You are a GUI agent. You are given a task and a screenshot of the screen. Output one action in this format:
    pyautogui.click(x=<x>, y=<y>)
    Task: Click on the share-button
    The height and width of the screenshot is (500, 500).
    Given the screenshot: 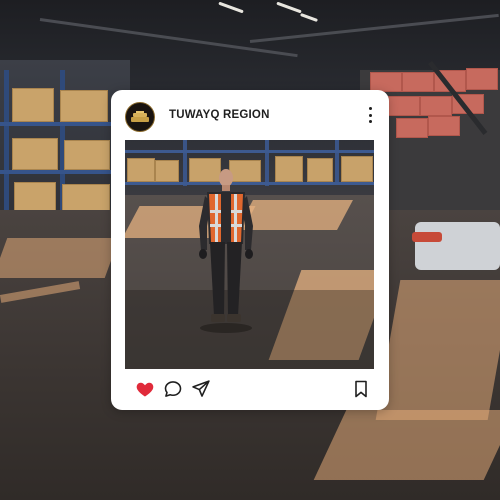 What is the action you would take?
    pyautogui.click(x=201, y=389)
    